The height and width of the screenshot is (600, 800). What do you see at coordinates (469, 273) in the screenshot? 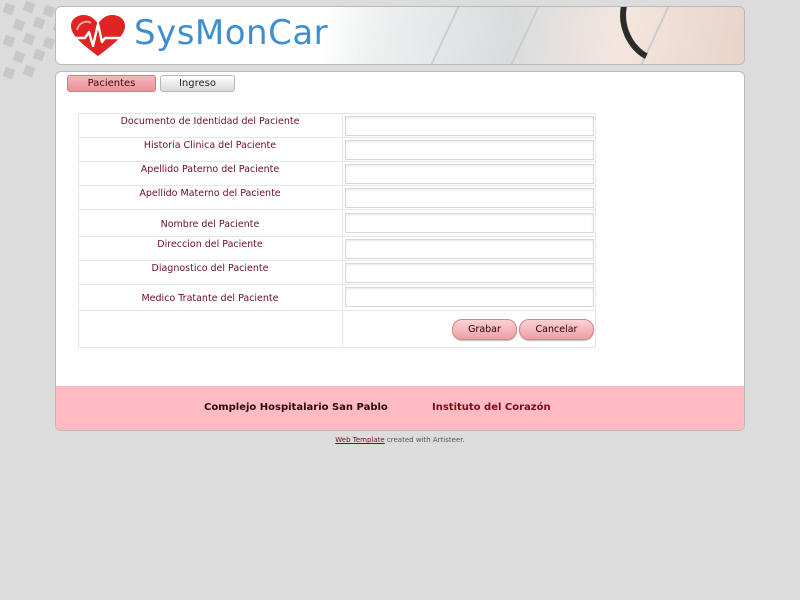
I see `diagnostico-input` at bounding box center [469, 273].